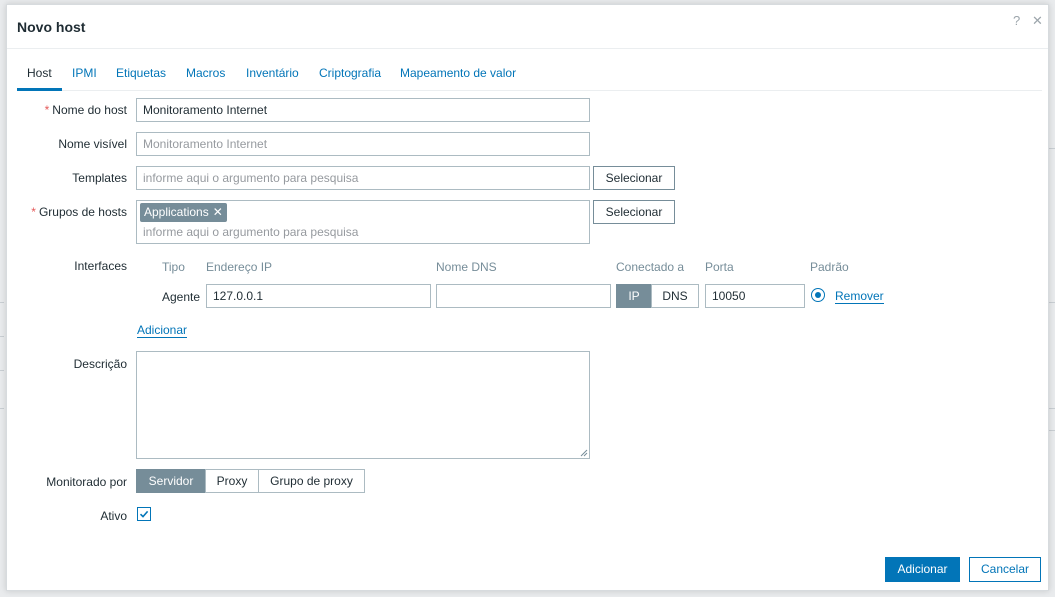 The width and height of the screenshot is (1055, 597). I want to click on connect-ip-option: IP, so click(634, 296).